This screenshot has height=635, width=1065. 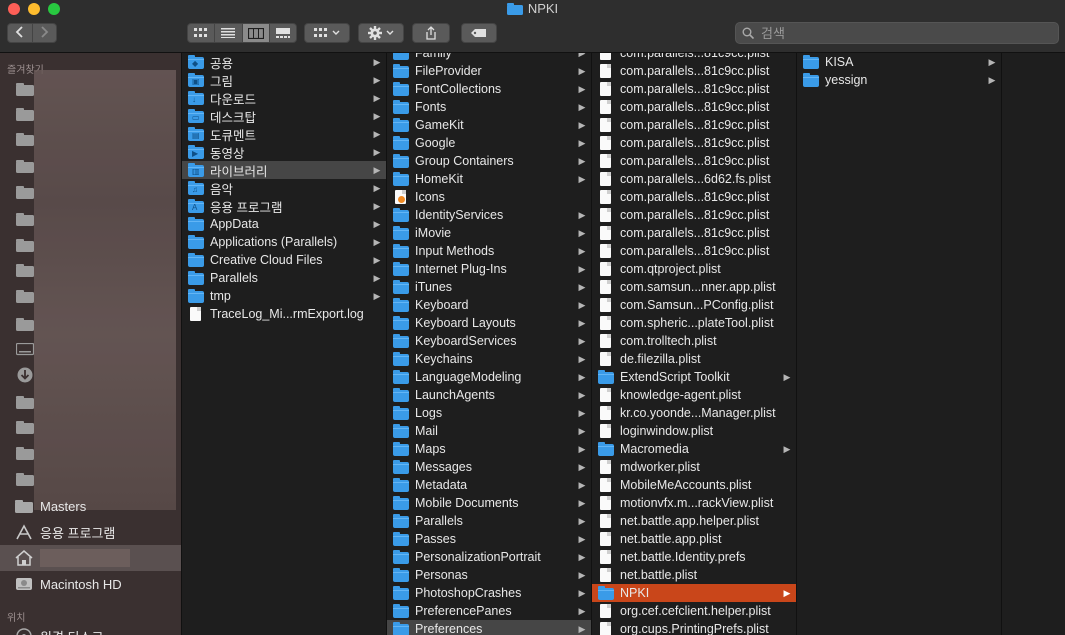 What do you see at coordinates (282, 33) in the screenshot?
I see `gallery-view-button` at bounding box center [282, 33].